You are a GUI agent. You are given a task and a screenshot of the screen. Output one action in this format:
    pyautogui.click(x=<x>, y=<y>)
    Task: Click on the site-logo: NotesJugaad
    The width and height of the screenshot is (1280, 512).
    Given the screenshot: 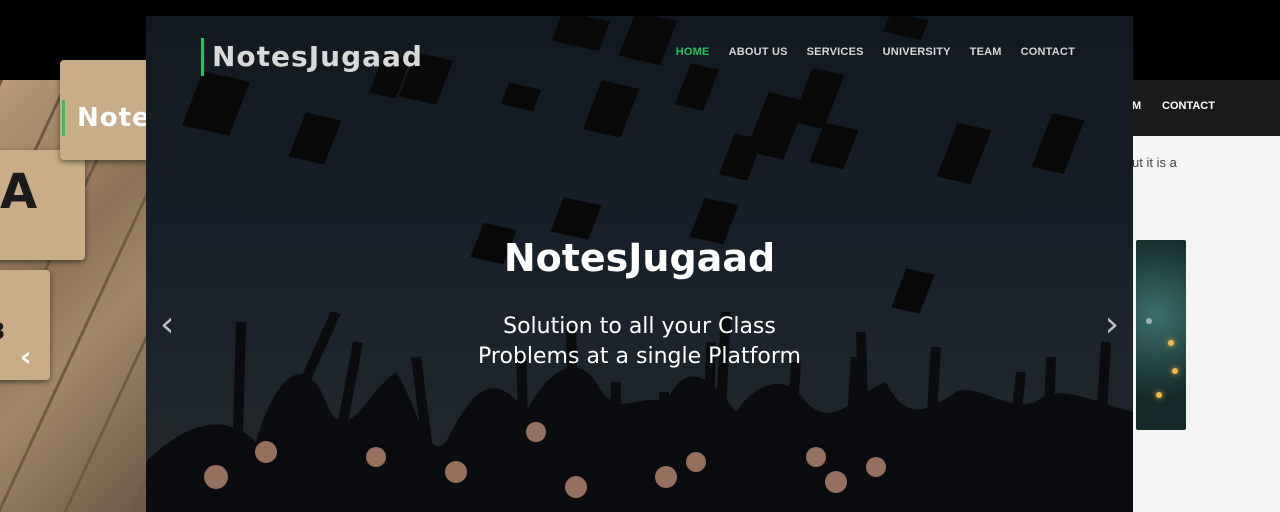 What is the action you would take?
    pyautogui.click(x=312, y=57)
    